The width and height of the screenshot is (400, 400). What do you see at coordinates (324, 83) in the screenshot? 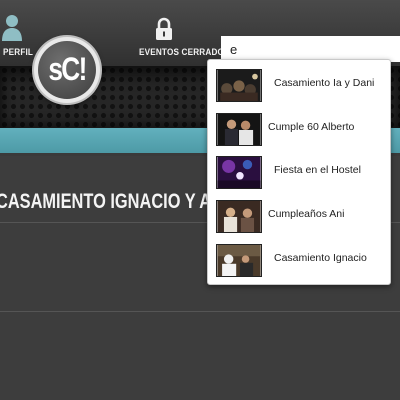
I see `autocomplete-item-label: Casamiento Ia y Dani` at bounding box center [324, 83].